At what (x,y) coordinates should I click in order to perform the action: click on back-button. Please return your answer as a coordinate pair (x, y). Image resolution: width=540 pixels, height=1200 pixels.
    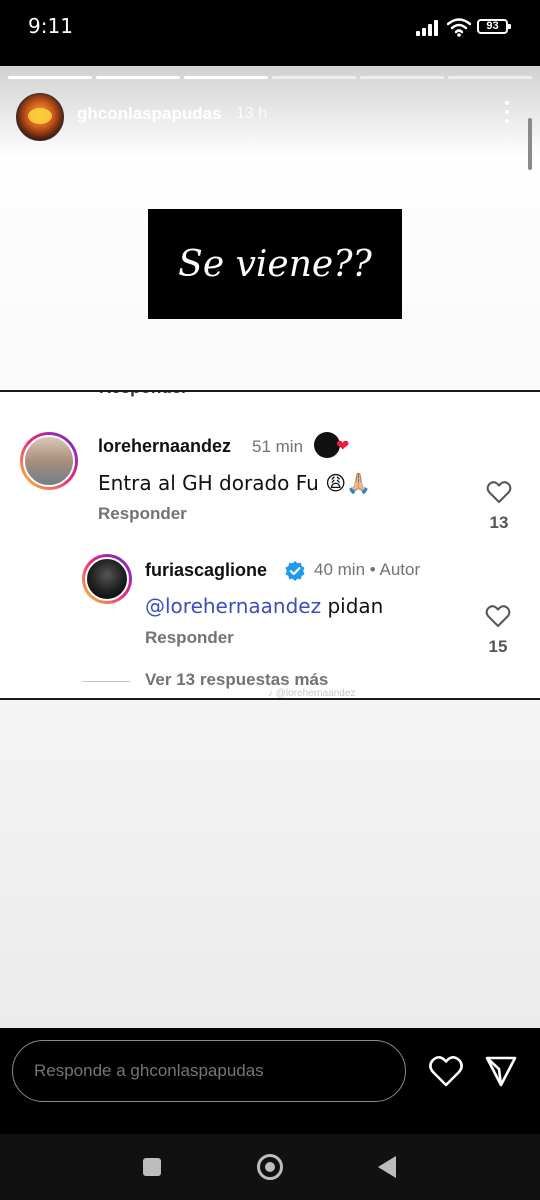
    Looking at the image, I should click on (387, 1167).